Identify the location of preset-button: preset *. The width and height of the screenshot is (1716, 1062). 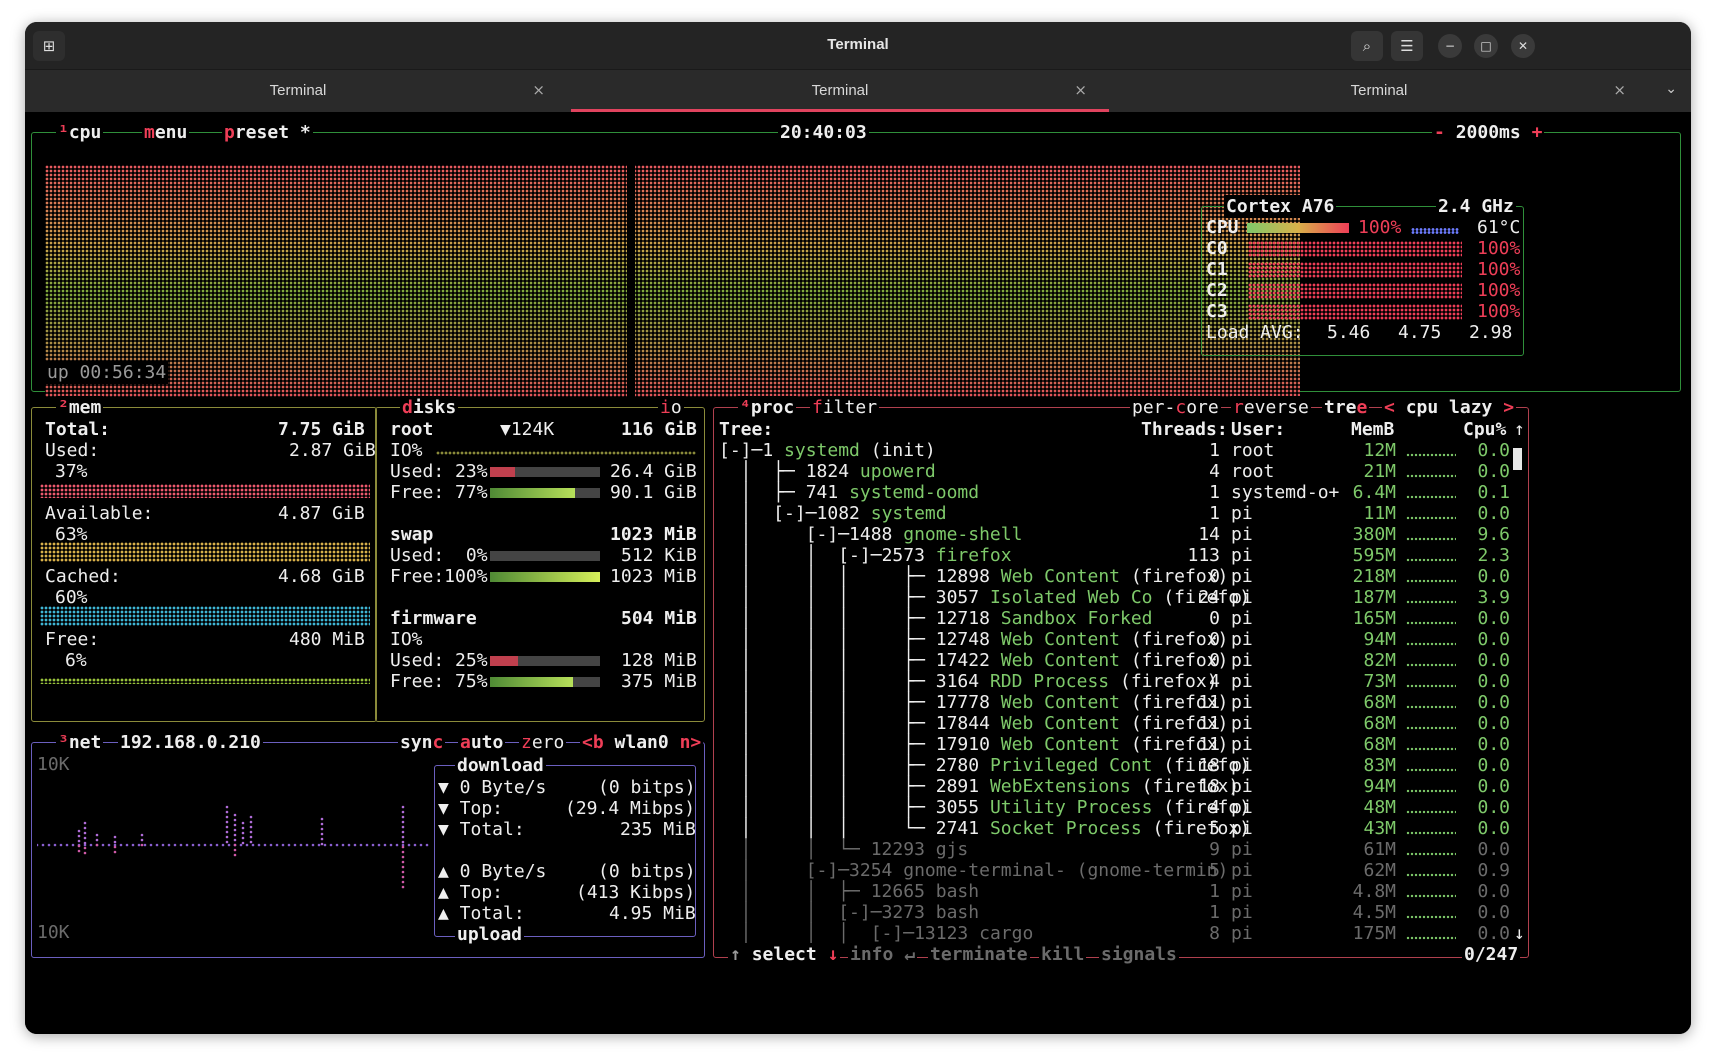
(267, 132).